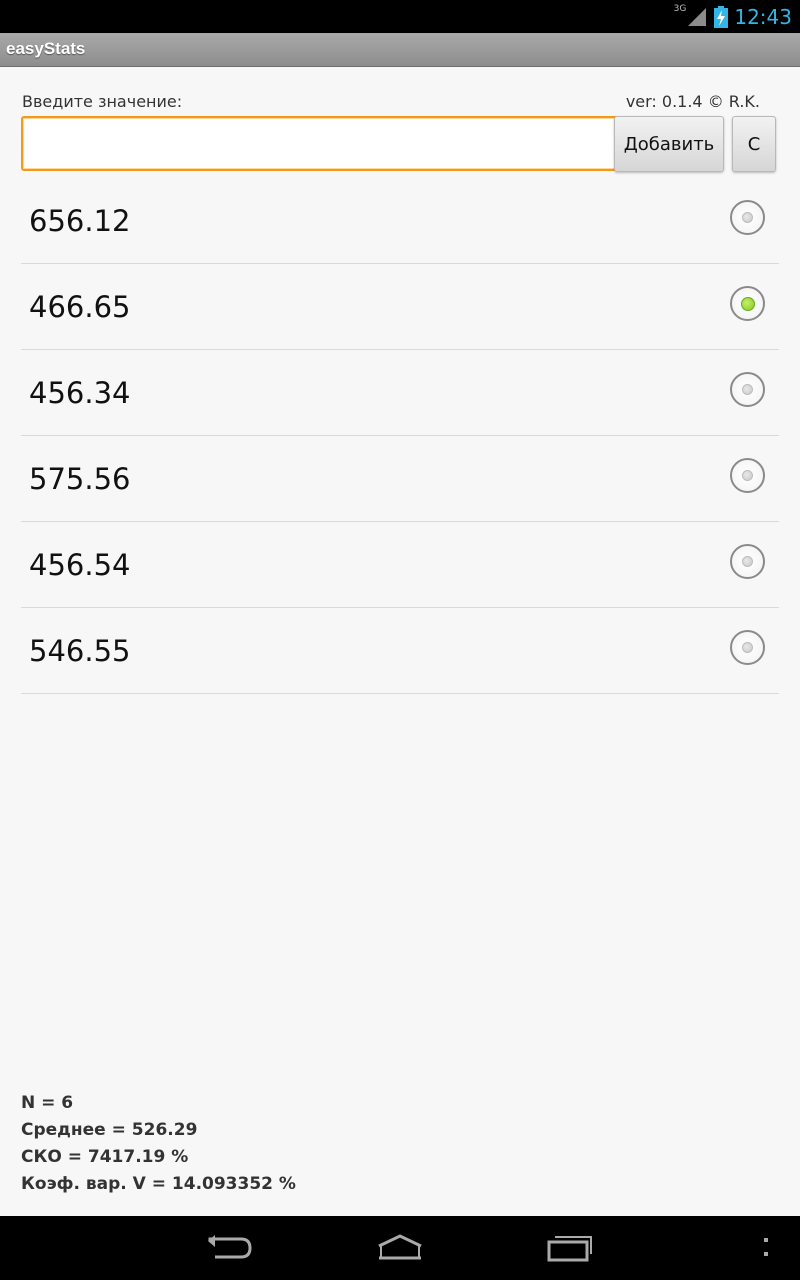  I want to click on status-icons: 3G 12:43, so click(733, 16).